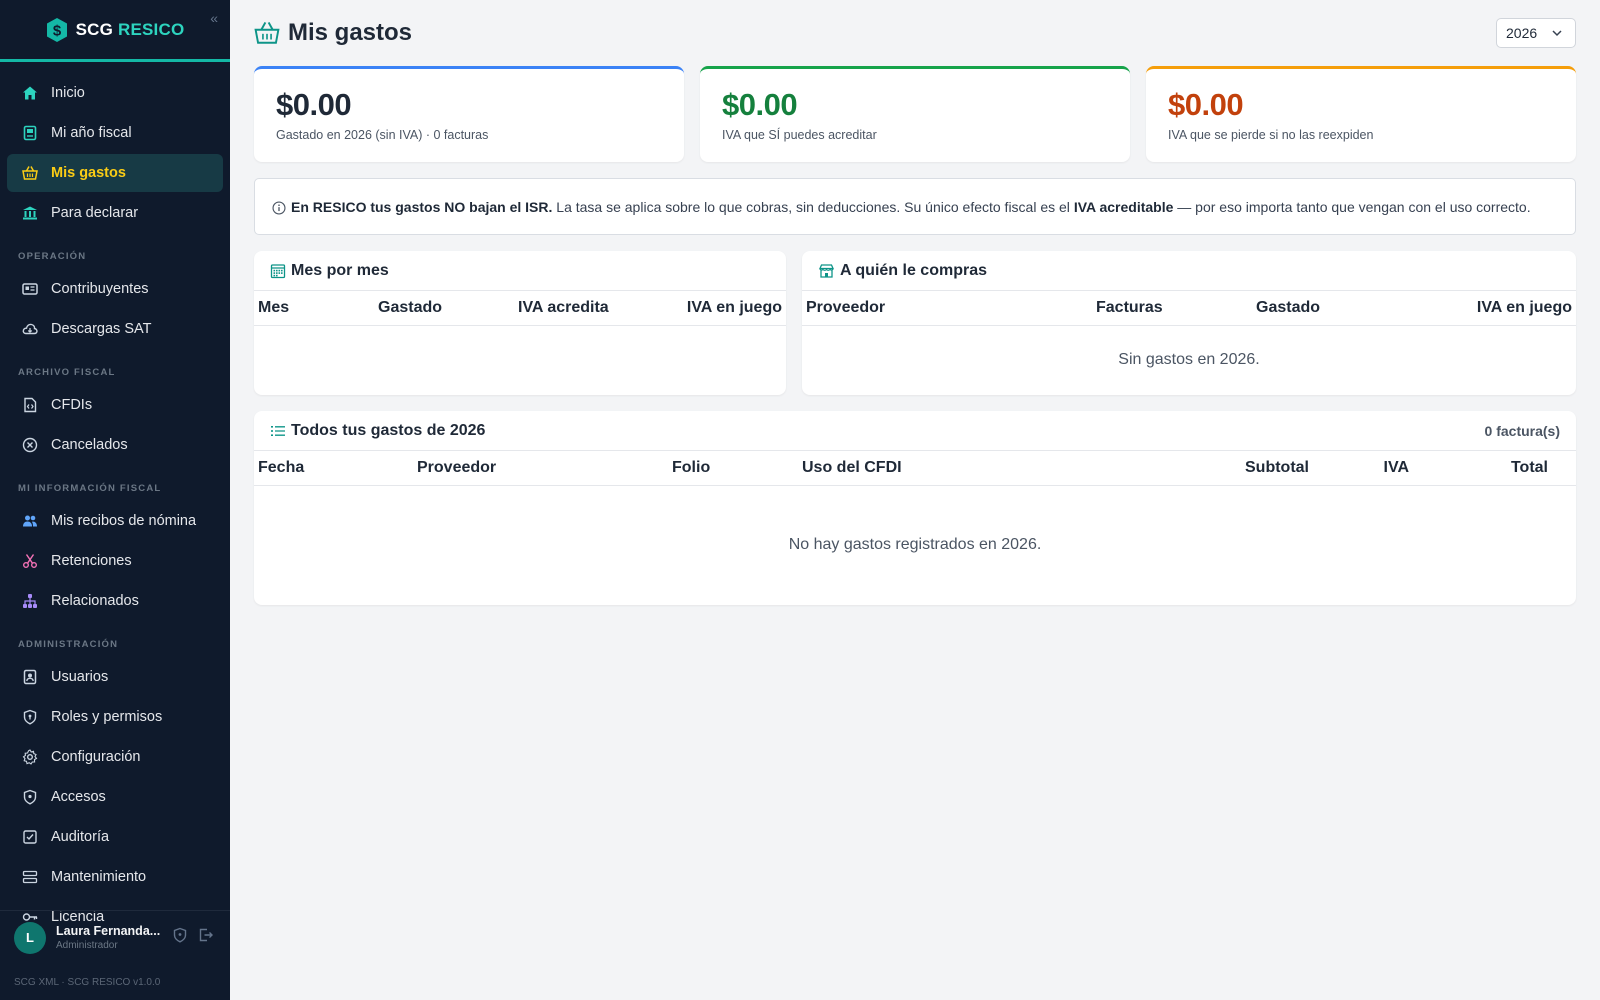 This screenshot has width=1600, height=1000. Describe the element at coordinates (350, 32) in the screenshot. I see `page-title-text: Mis gastos` at that location.